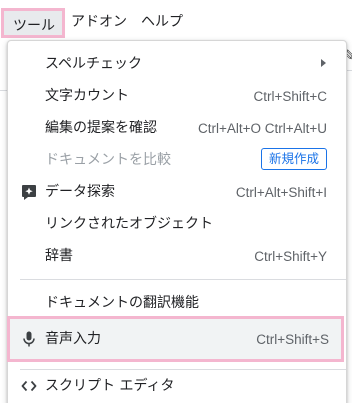 This screenshot has width=352, height=403. What do you see at coordinates (29, 339) in the screenshot?
I see `microphone-icon` at bounding box center [29, 339].